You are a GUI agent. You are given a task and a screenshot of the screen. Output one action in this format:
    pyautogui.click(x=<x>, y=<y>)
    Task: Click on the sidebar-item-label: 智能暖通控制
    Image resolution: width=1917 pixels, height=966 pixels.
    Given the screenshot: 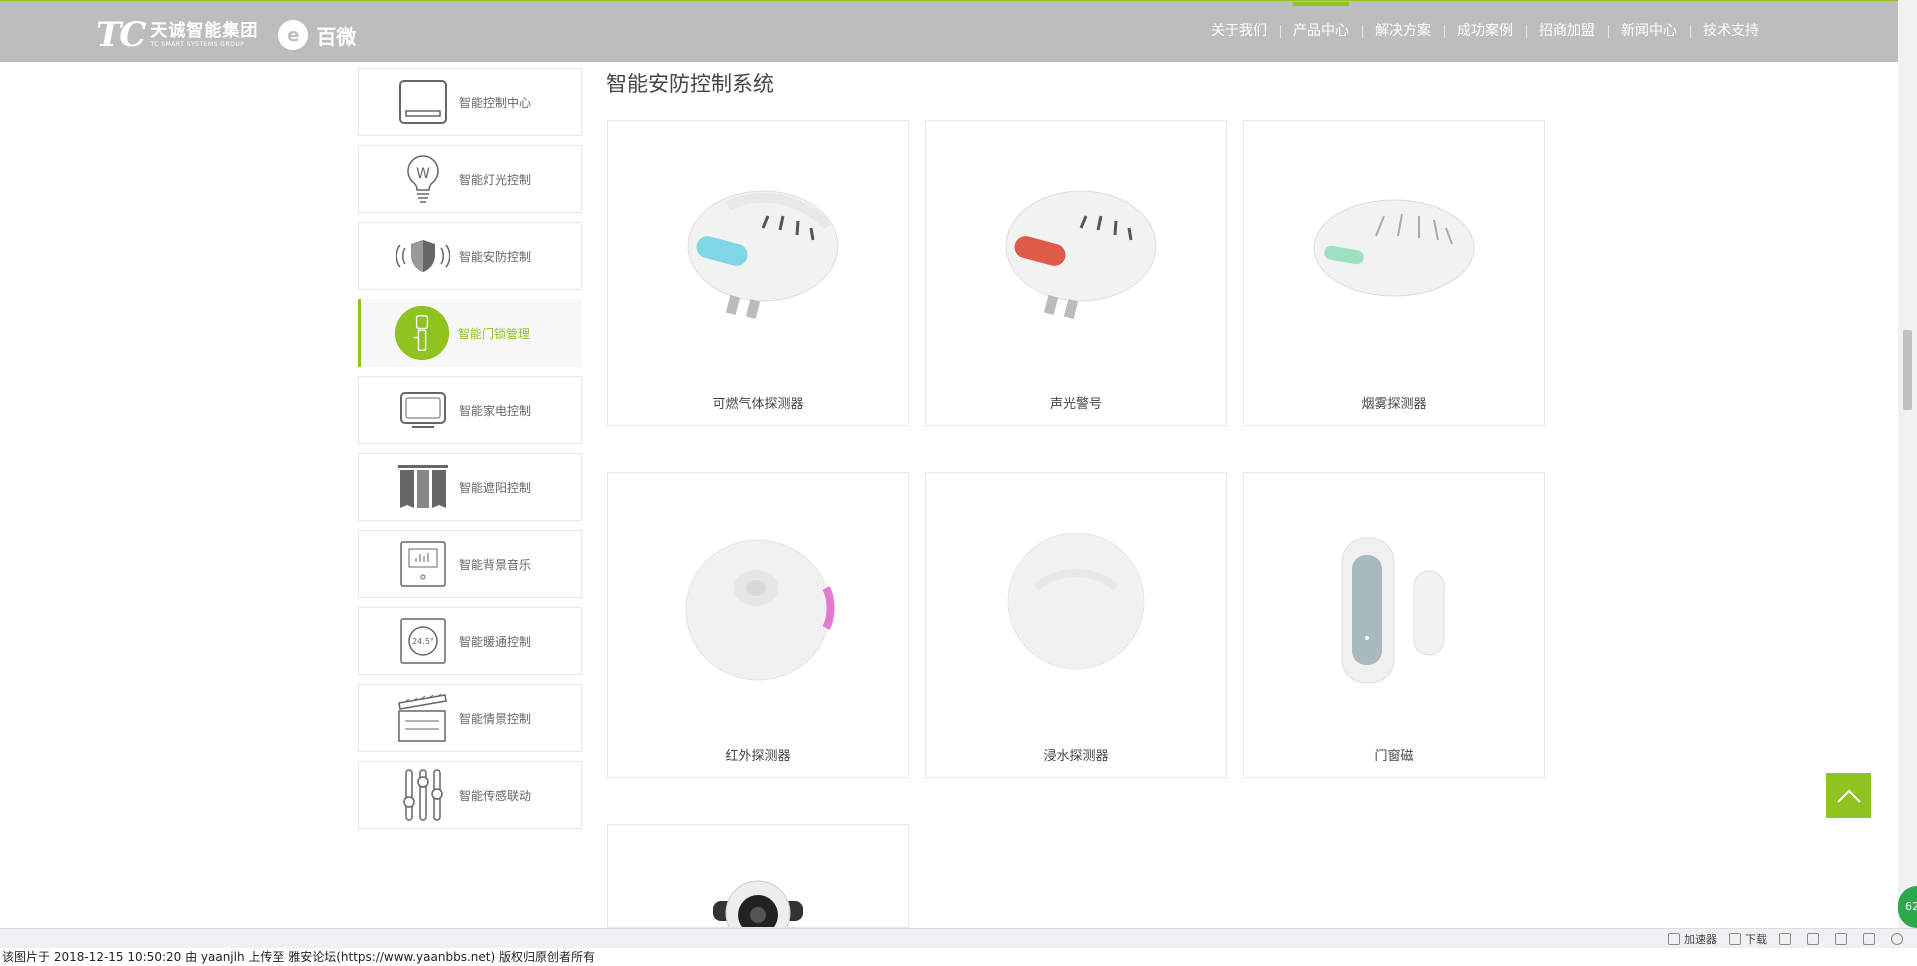 What is the action you would take?
    pyautogui.click(x=495, y=641)
    